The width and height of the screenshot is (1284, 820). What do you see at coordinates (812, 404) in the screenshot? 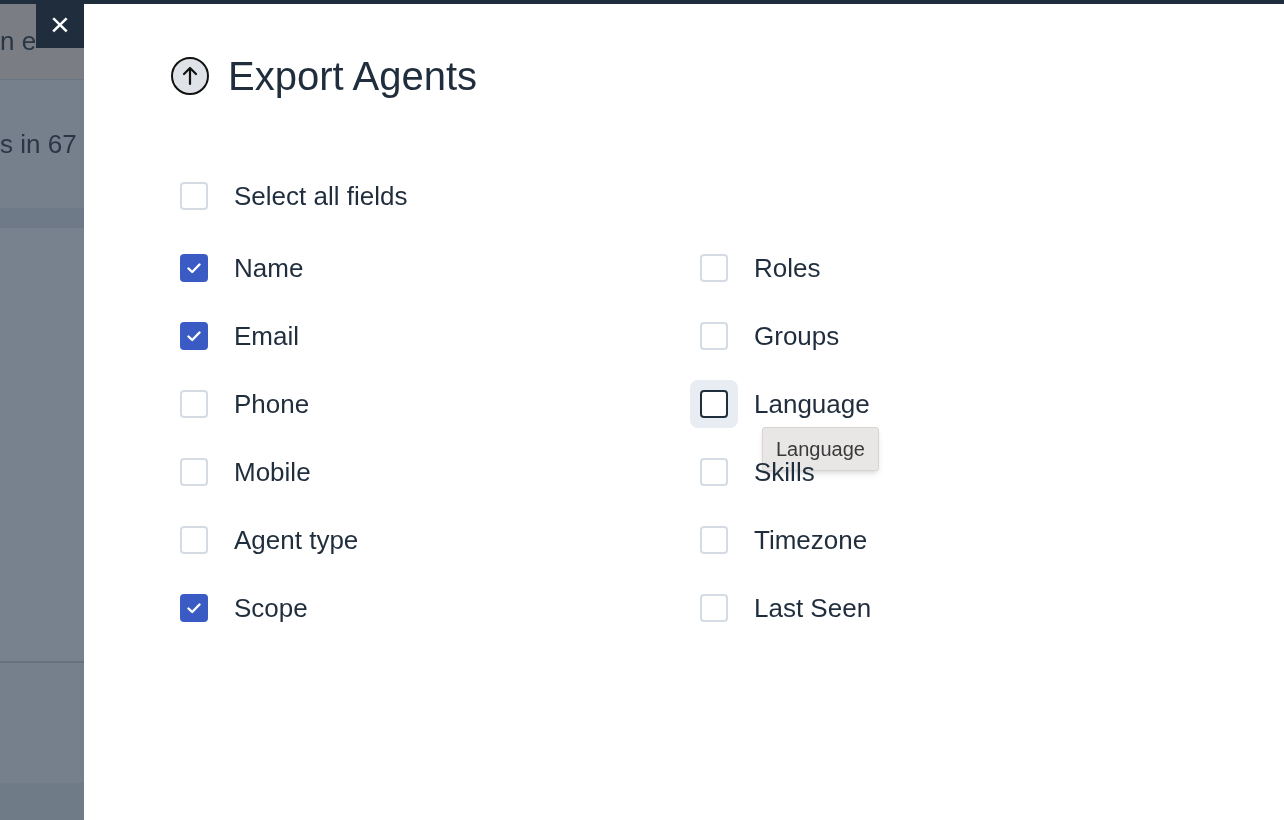
I see `field-label: Language` at bounding box center [812, 404].